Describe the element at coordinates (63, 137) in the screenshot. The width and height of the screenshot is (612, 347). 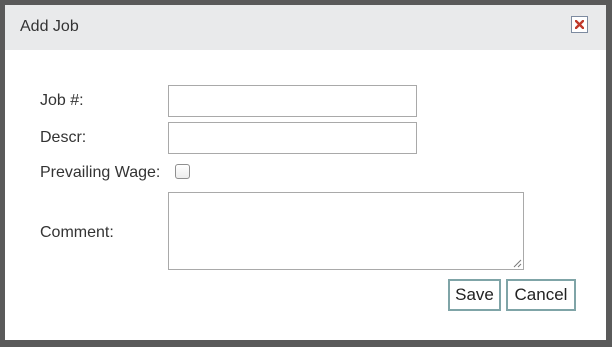
I see `descr-label: Descr:` at that location.